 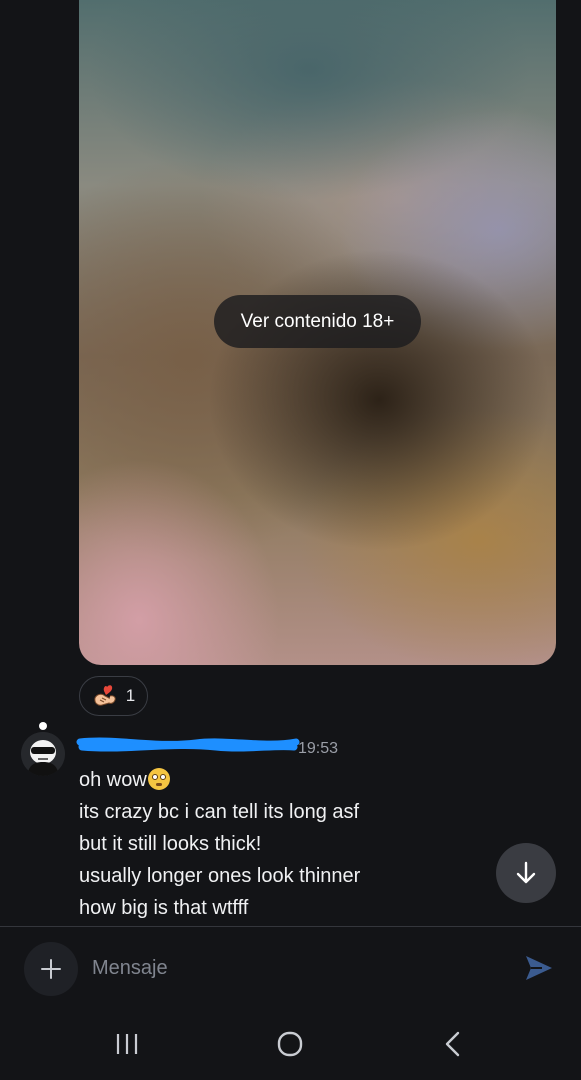 What do you see at coordinates (318, 748) in the screenshot?
I see `message-timestamp: 19:53` at bounding box center [318, 748].